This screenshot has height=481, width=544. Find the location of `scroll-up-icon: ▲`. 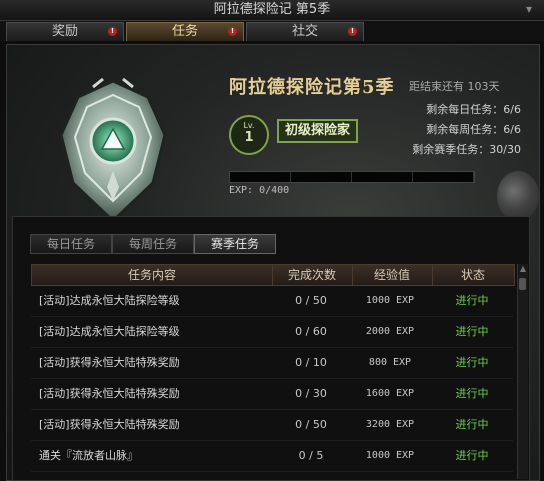

scroll-up-icon: ▲ is located at coordinates (523, 269).